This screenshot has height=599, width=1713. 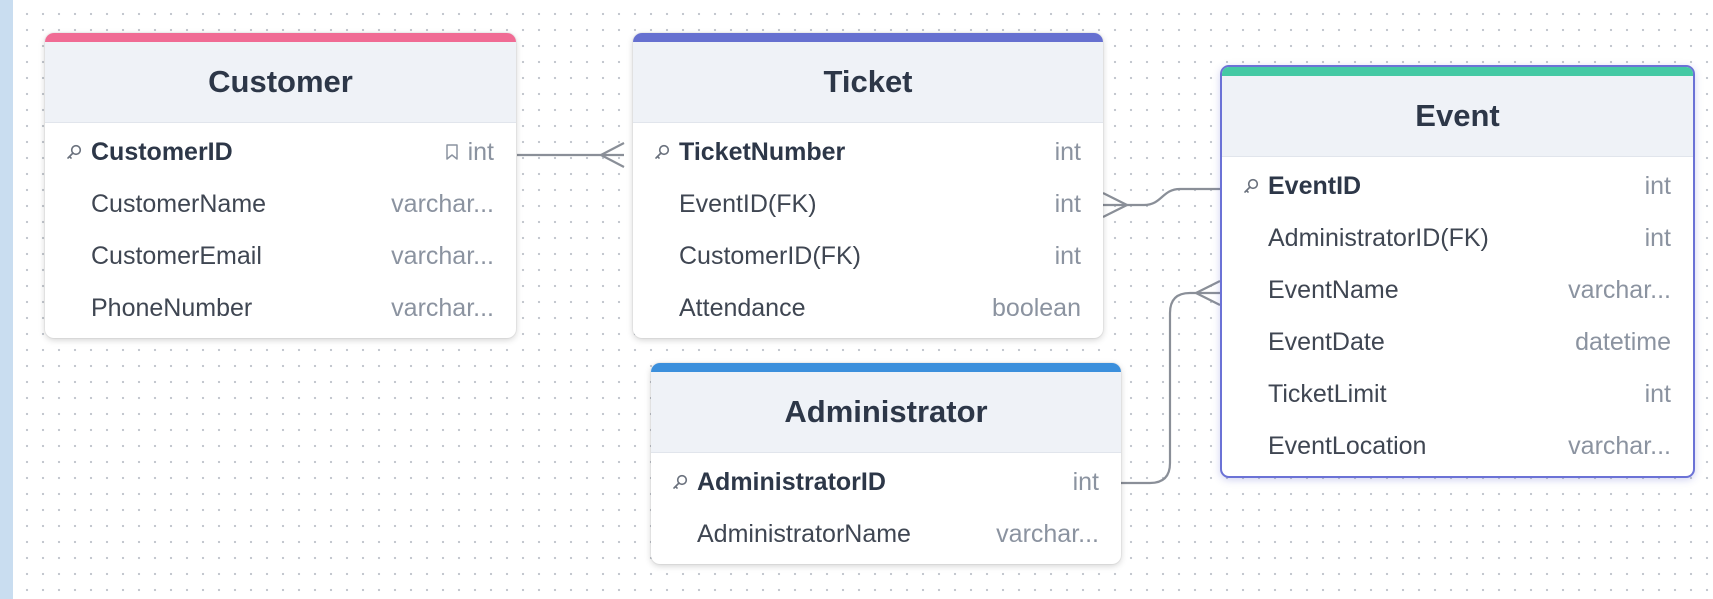 I want to click on column-row: AdministratorID int, so click(x=886, y=482).